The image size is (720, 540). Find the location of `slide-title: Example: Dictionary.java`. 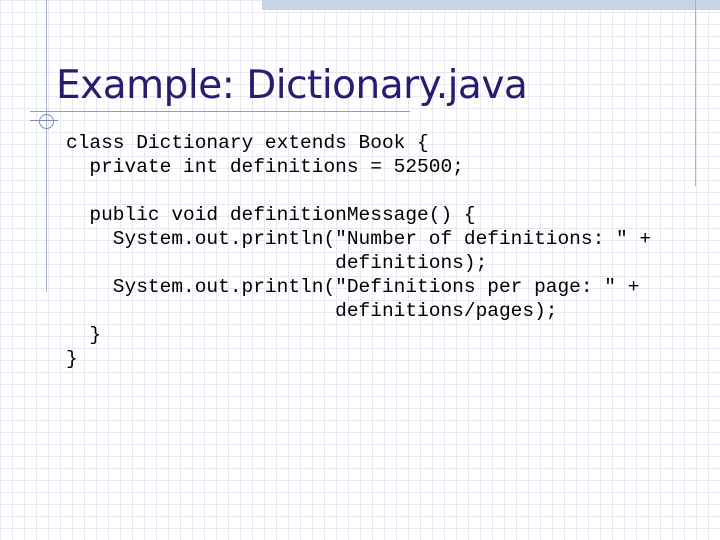

slide-title: Example: Dictionary.java is located at coordinates (292, 85).